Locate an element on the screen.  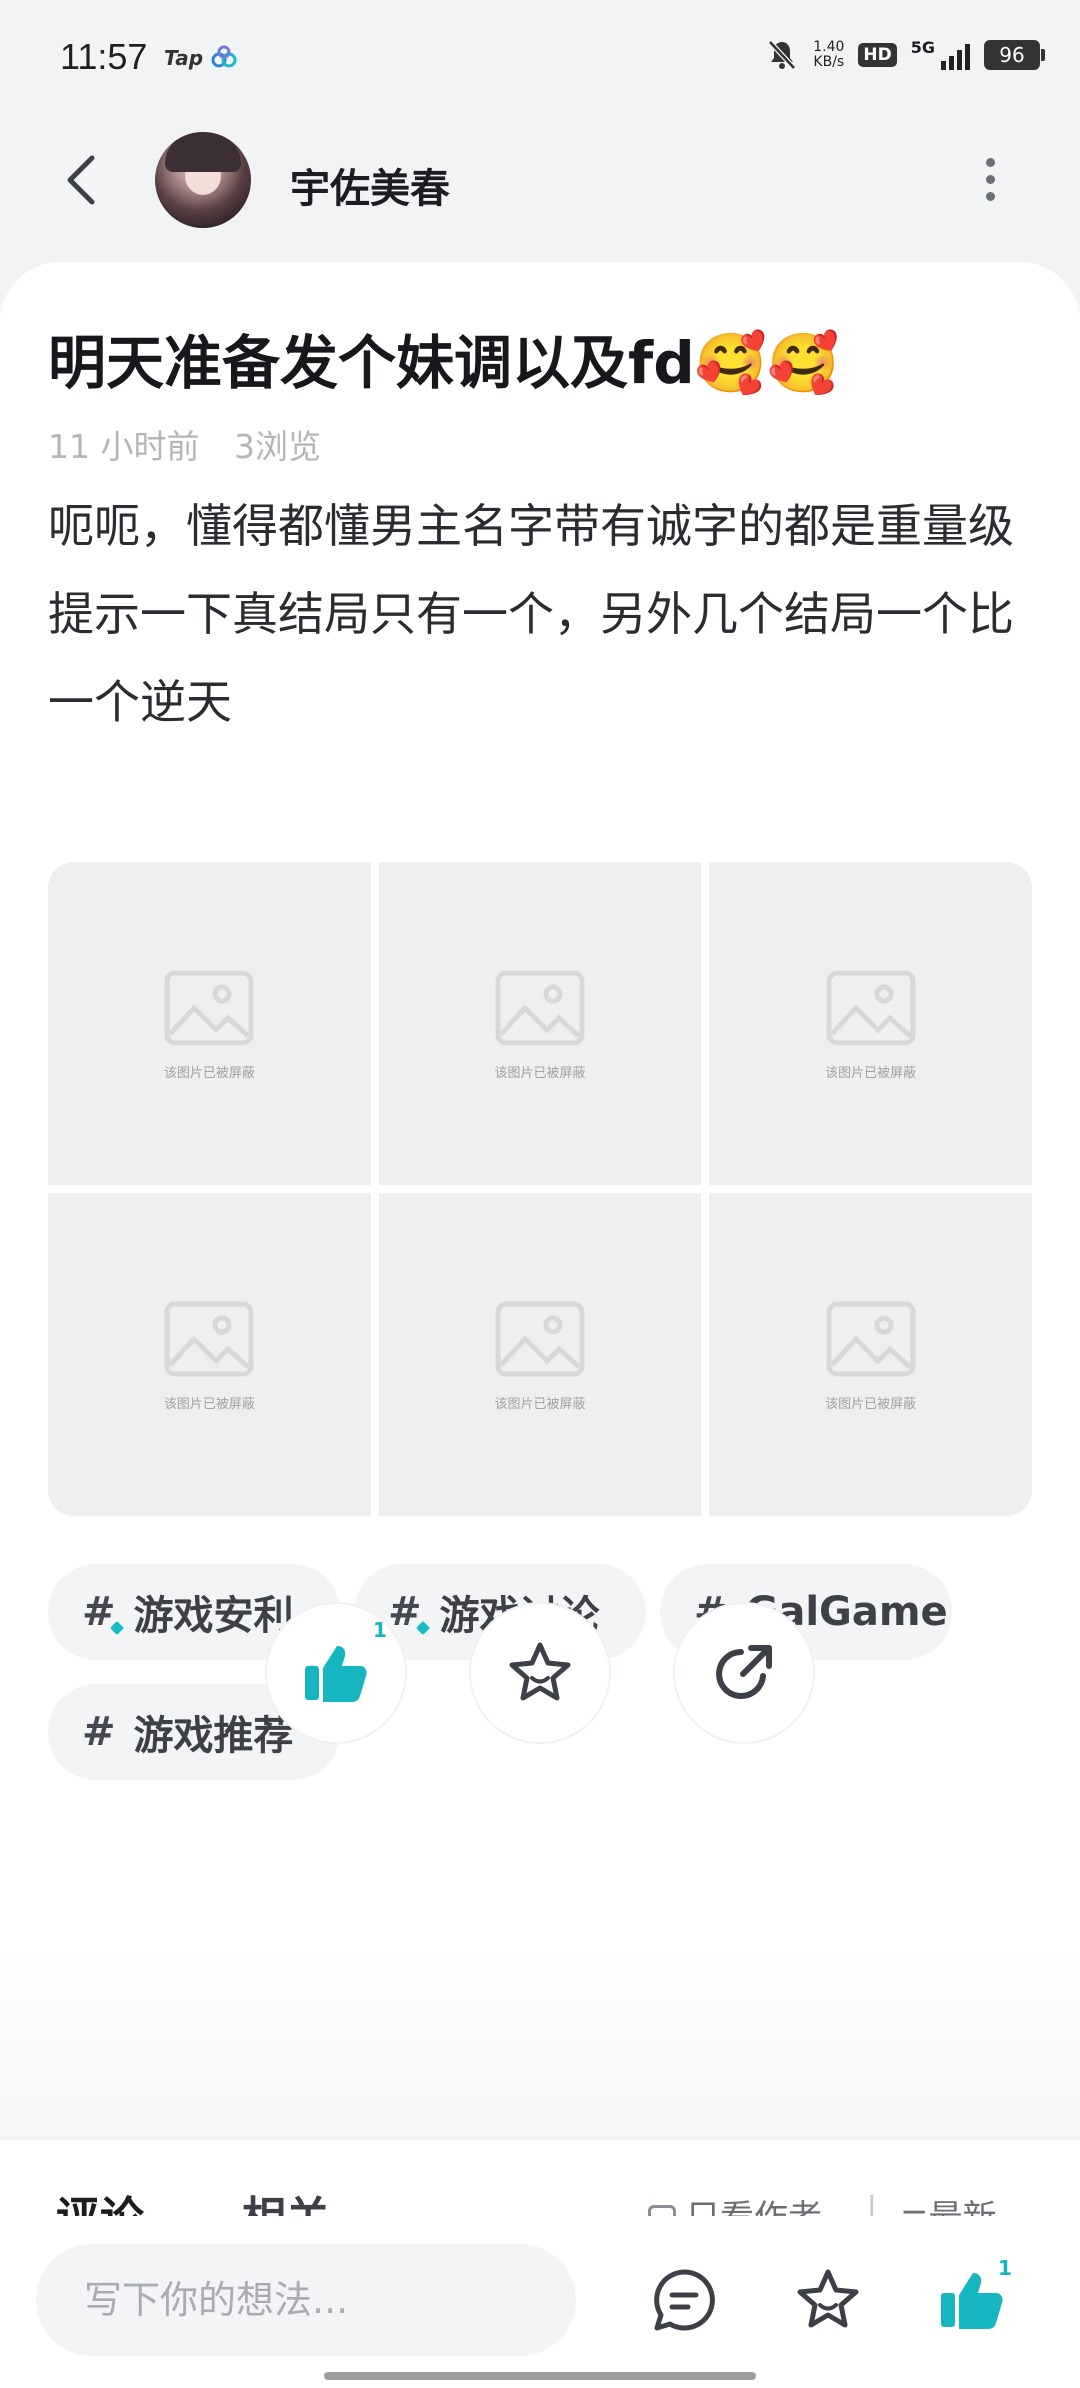
author-name: 宇佐美春 is located at coordinates (370, 185).